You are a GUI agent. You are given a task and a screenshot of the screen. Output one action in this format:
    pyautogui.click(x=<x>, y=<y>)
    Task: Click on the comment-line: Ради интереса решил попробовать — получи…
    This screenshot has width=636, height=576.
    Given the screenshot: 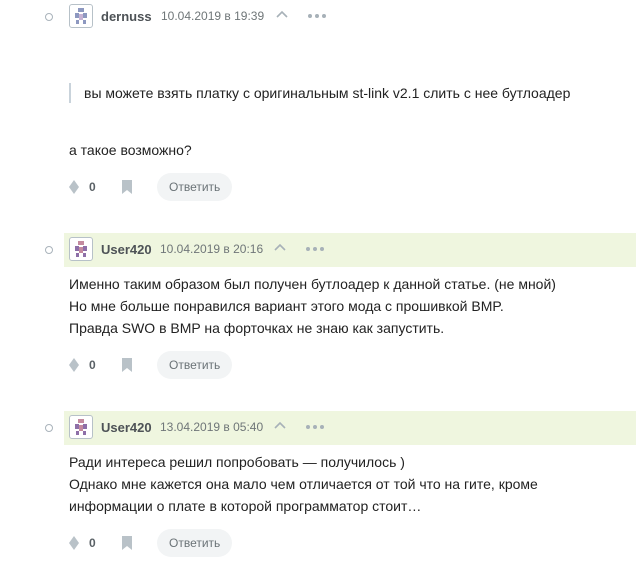 What is the action you would take?
    pyautogui.click(x=237, y=462)
    